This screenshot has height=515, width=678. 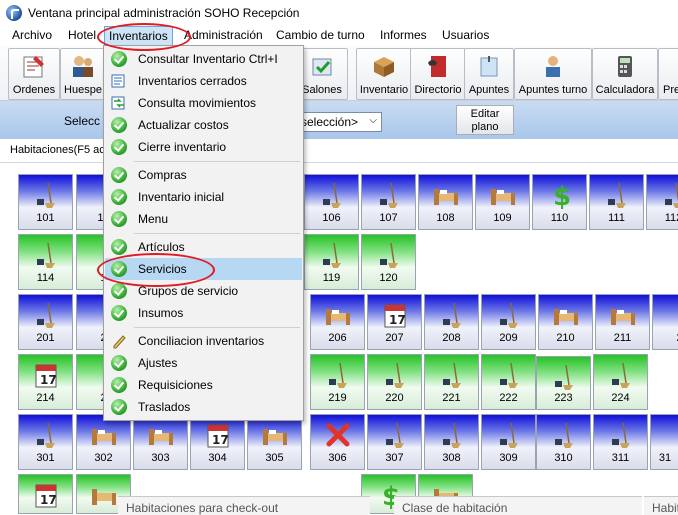 I want to click on room-tile: 112, so click(x=662, y=202).